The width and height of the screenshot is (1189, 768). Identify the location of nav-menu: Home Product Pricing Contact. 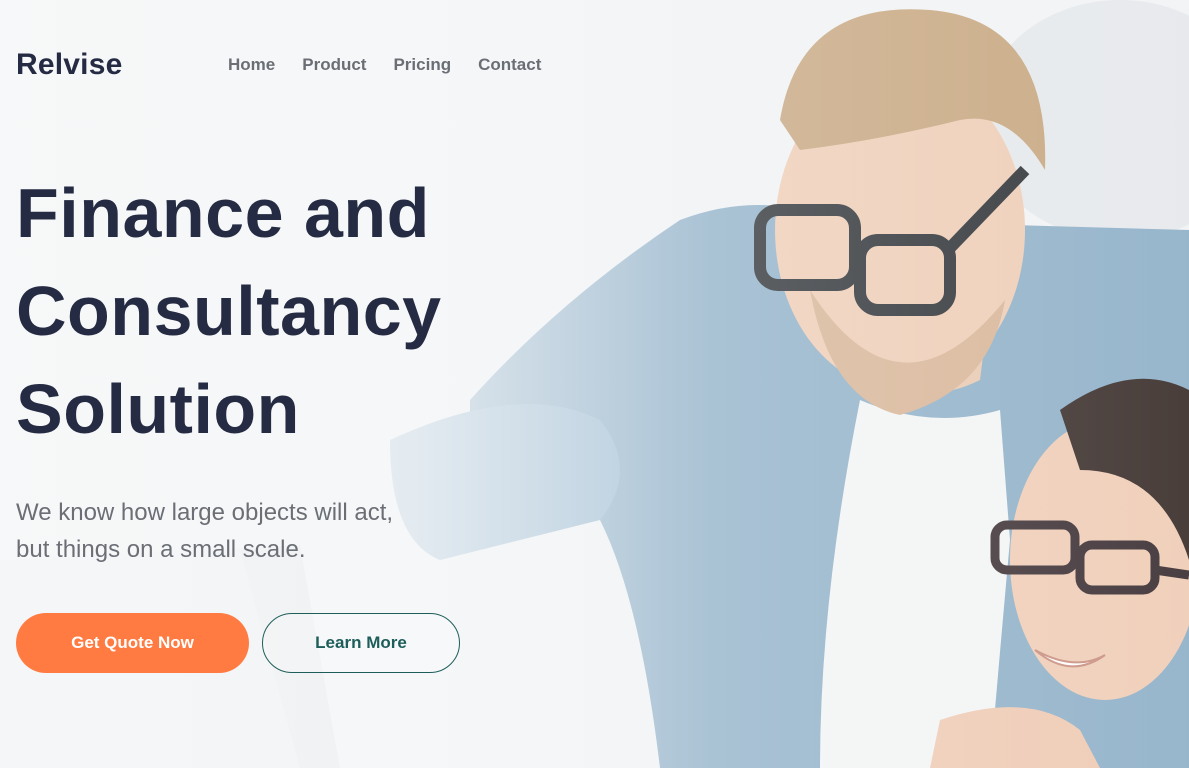
(398, 65).